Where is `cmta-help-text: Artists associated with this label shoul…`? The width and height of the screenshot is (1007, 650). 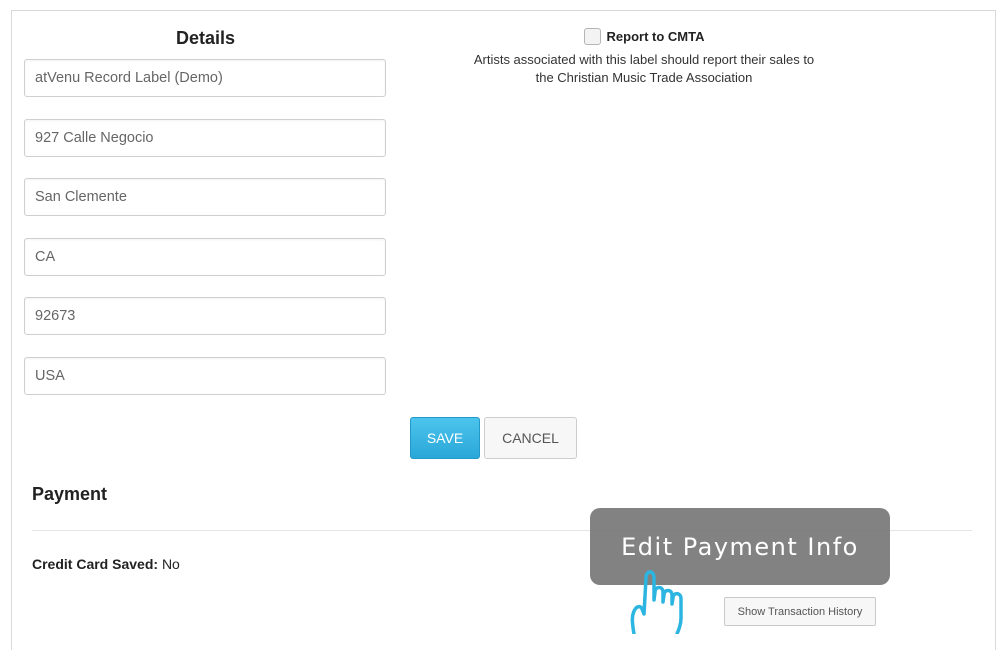
cmta-help-text: Artists associated with this label shoul… is located at coordinates (644, 69).